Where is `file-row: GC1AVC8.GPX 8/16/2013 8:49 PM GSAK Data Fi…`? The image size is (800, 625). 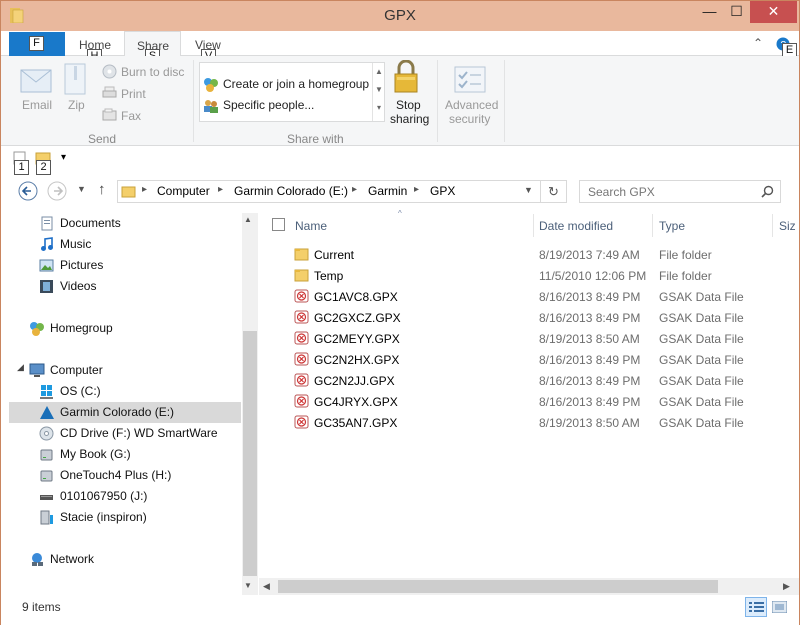
file-row: GC1AVC8.GPX 8/16/2013 8:49 PM GSAK Data Fi… is located at coordinates (519, 296).